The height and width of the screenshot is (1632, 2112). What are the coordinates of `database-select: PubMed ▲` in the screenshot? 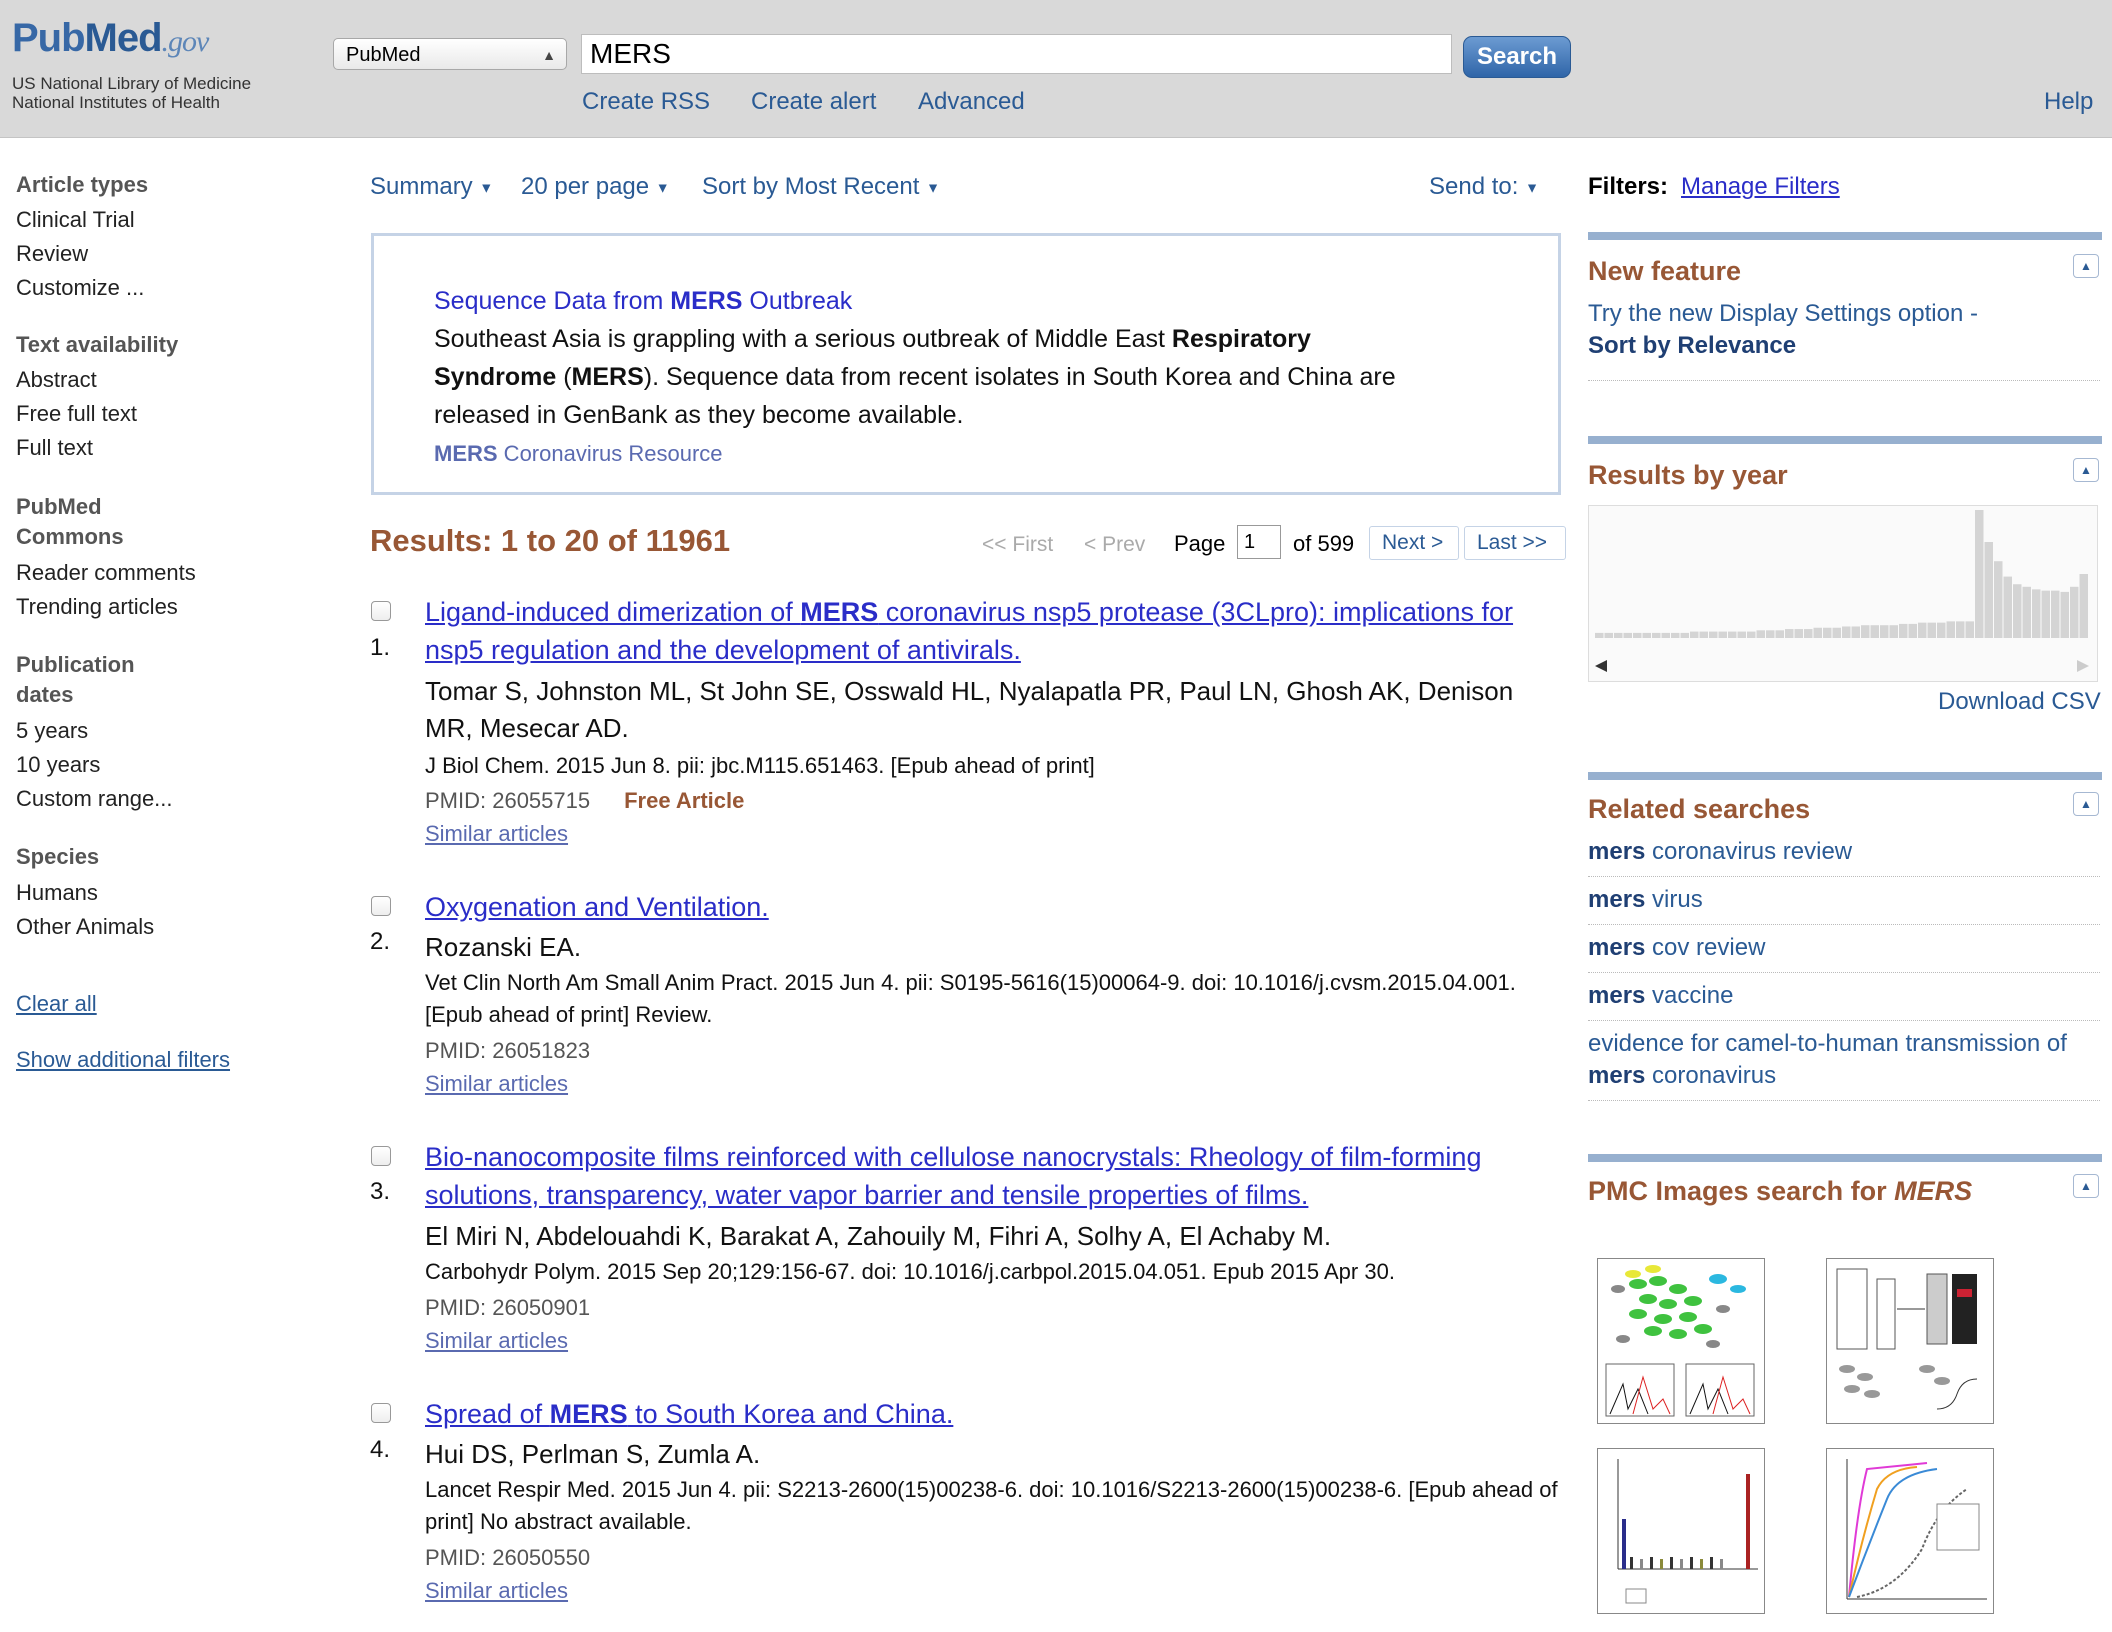 It's located at (450, 54).